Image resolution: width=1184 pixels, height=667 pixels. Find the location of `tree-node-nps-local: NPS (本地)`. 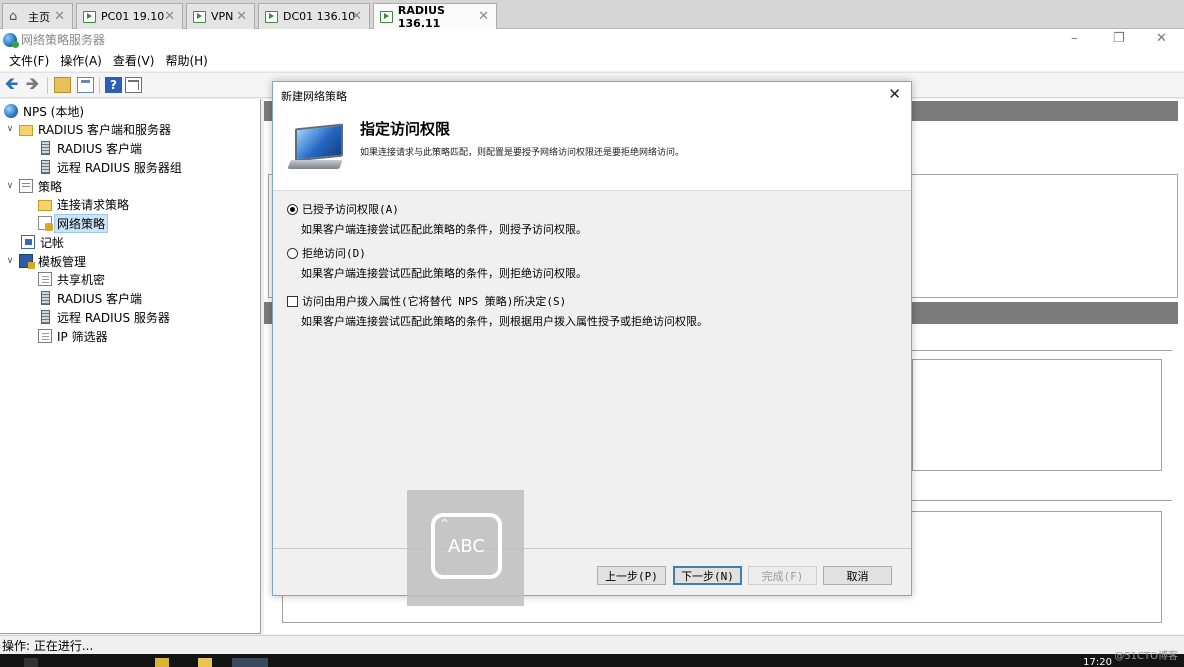

tree-node-nps-local: NPS (本地) is located at coordinates (44, 111).